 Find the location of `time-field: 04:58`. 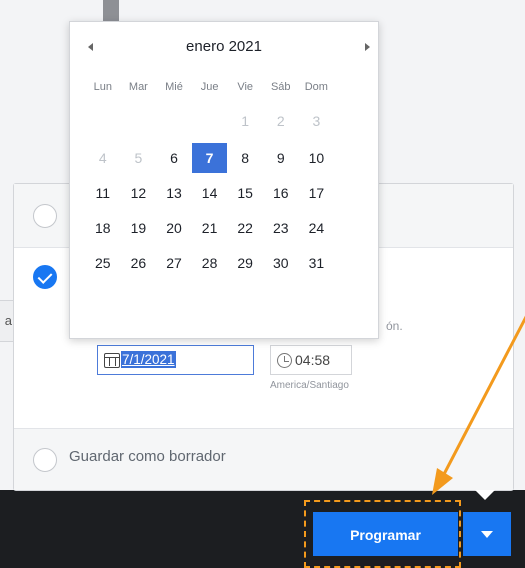

time-field: 04:58 is located at coordinates (311, 360).